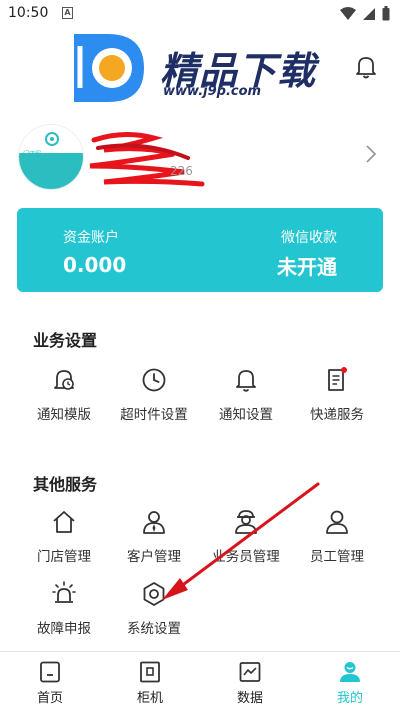 This screenshot has height=712, width=400. Describe the element at coordinates (64, 538) in the screenshot. I see `store-management-item: 门店管理` at that location.